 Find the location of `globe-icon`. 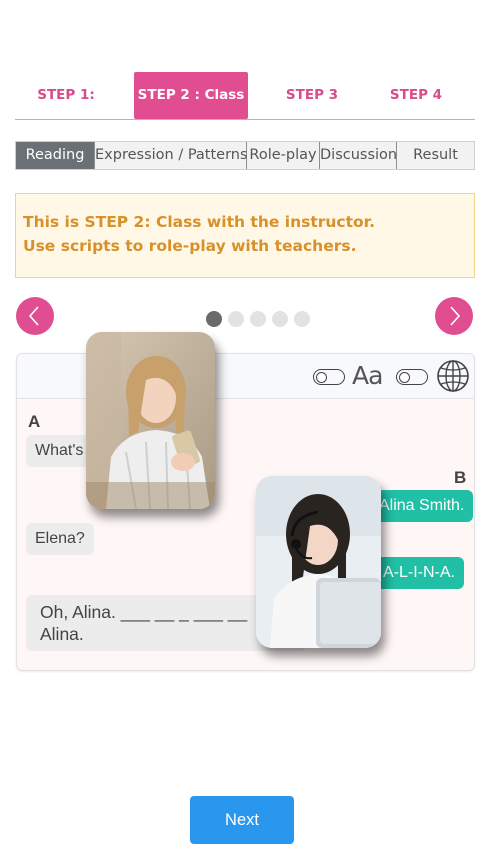

globe-icon is located at coordinates (453, 376).